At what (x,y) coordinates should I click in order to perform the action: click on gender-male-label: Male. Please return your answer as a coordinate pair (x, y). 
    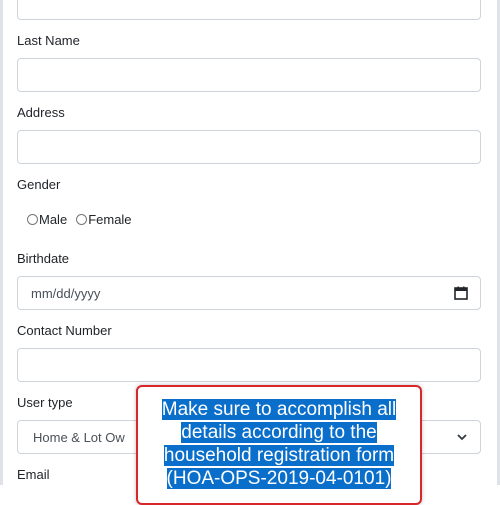
    Looking at the image, I should click on (53, 219).